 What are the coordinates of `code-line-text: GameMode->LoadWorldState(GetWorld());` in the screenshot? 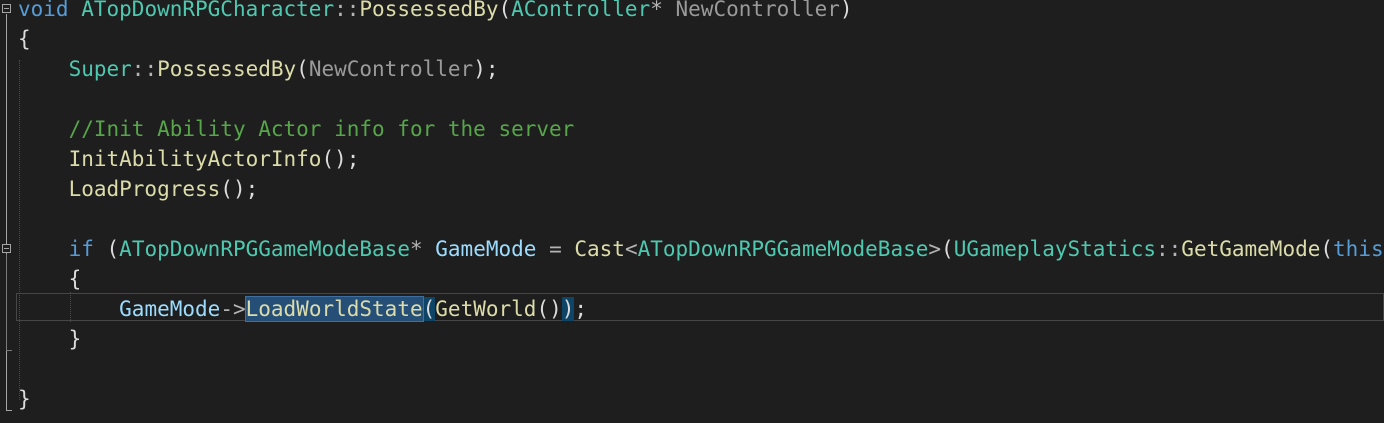 It's located at (302, 309).